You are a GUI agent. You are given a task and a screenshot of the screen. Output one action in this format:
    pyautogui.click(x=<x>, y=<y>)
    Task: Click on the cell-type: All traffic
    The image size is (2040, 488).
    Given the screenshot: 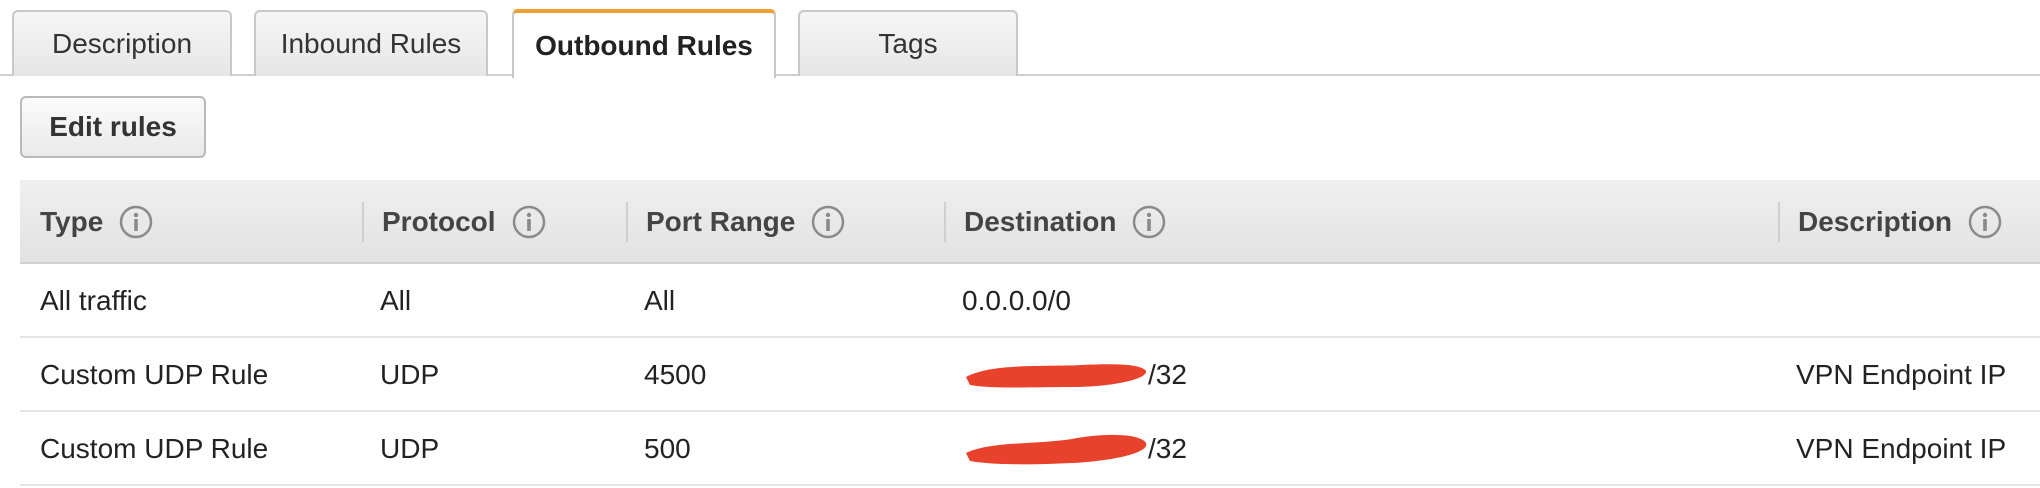 What is the action you would take?
    pyautogui.click(x=93, y=300)
    